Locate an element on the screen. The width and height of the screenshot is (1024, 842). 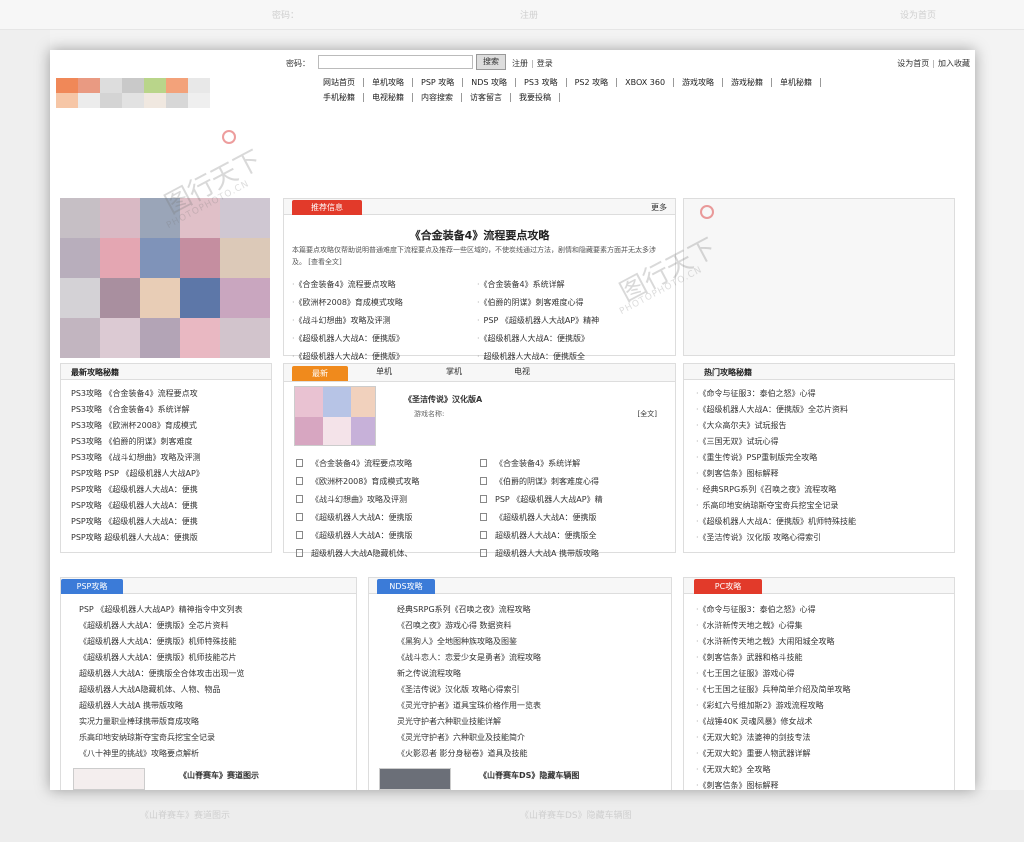
tab-handheld: 掌机 is located at coordinates (454, 371).